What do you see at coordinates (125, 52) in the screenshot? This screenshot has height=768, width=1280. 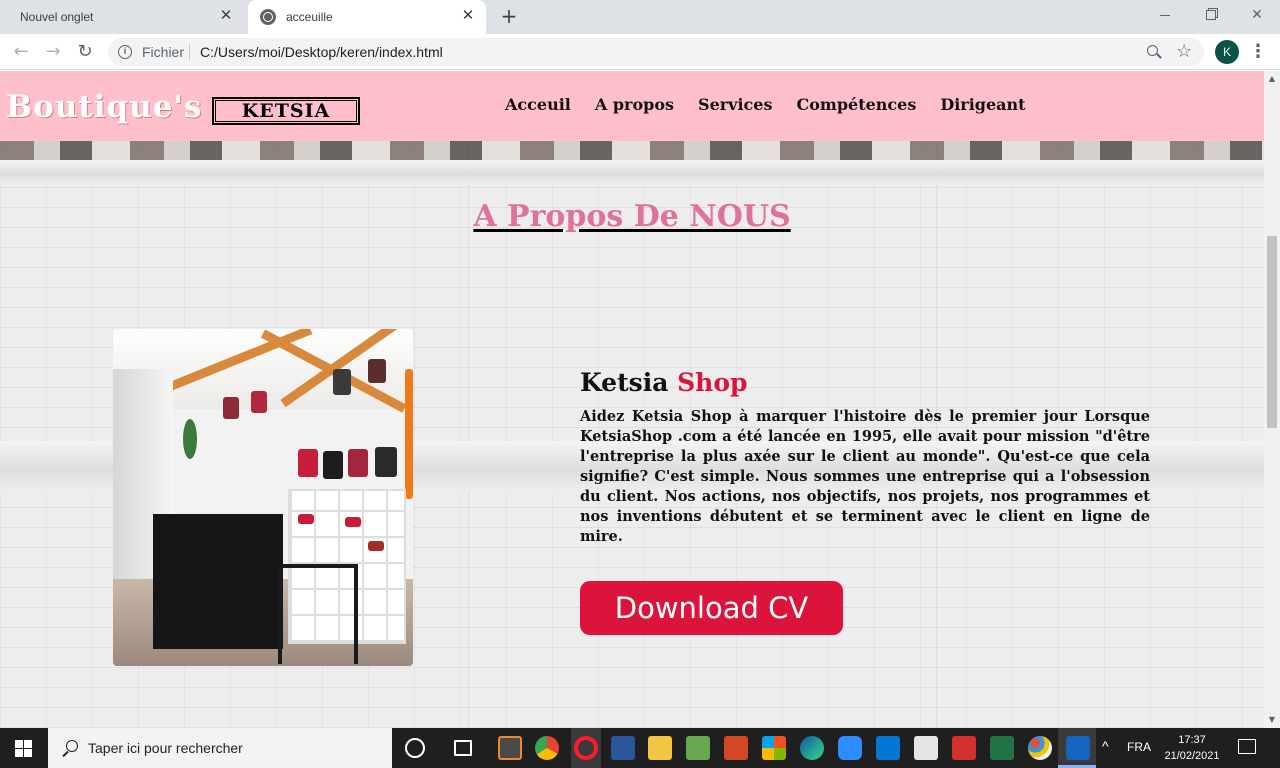 I see `info-icon: i` at bounding box center [125, 52].